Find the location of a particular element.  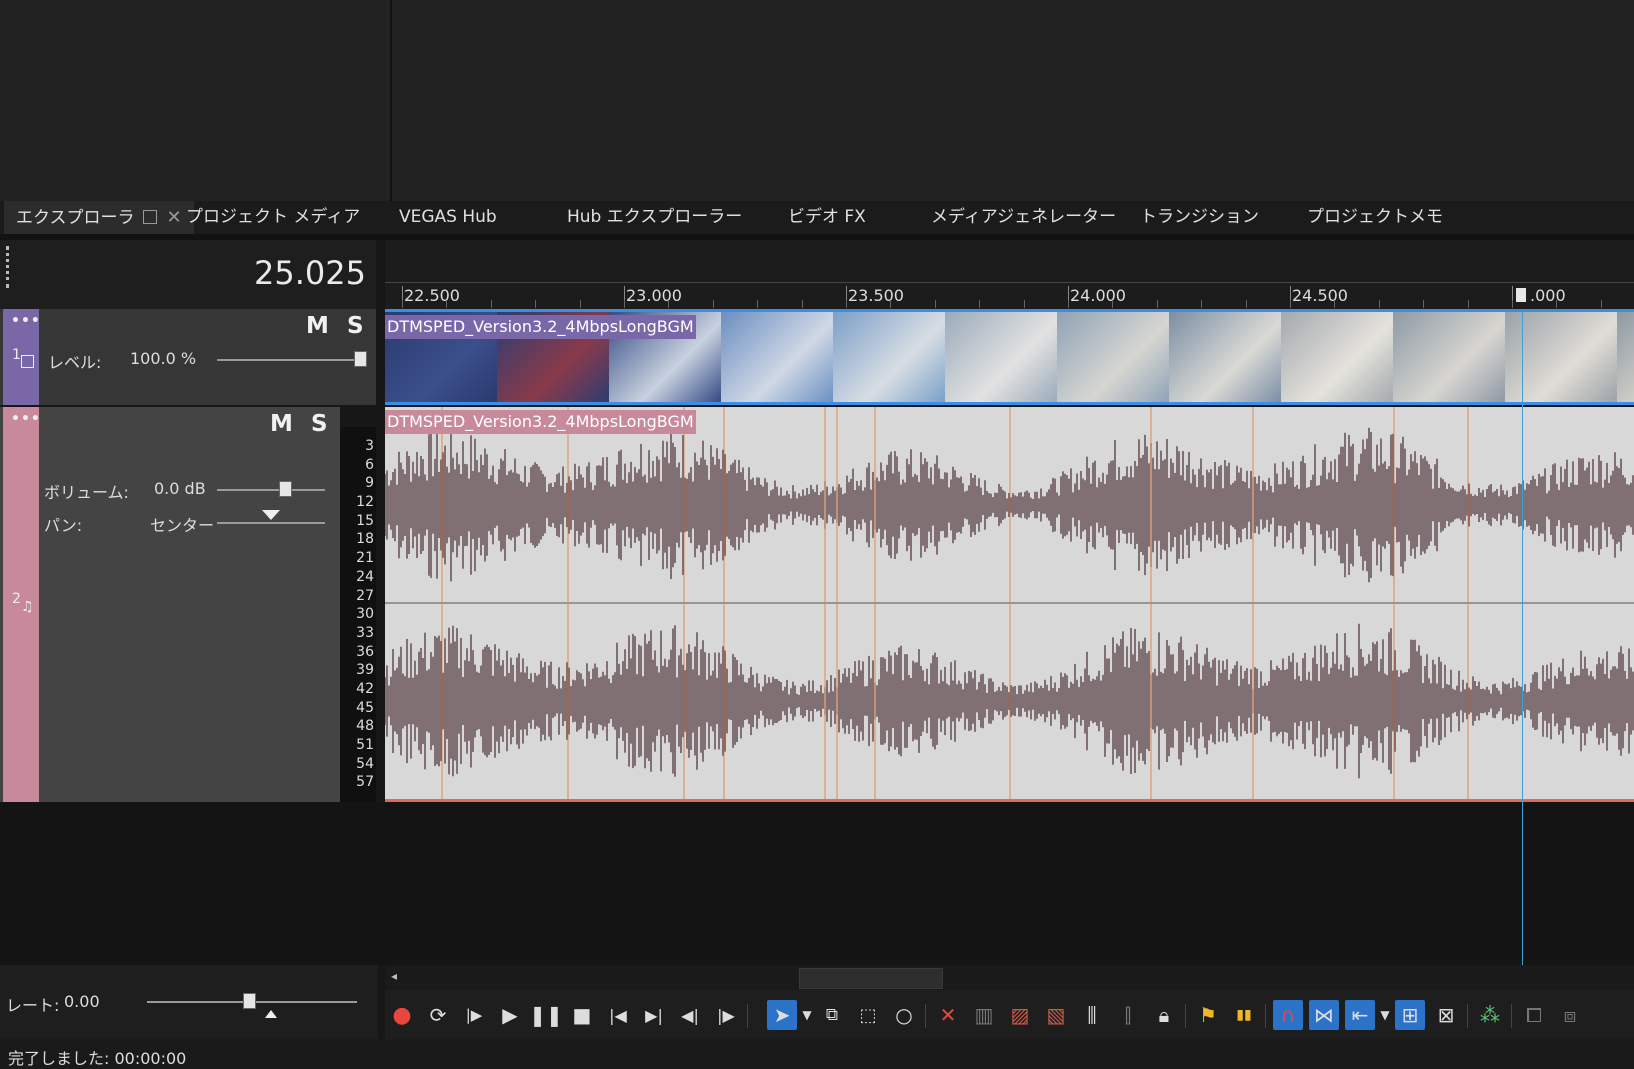

trim-start-button: ▨ is located at coordinates (1020, 1015).